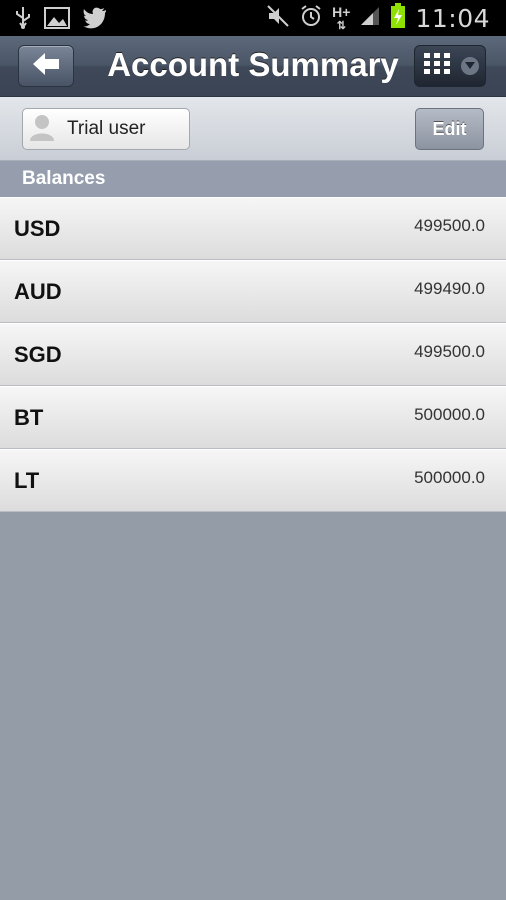 Image resolution: width=506 pixels, height=900 pixels. I want to click on usb-icon, so click(23, 20).